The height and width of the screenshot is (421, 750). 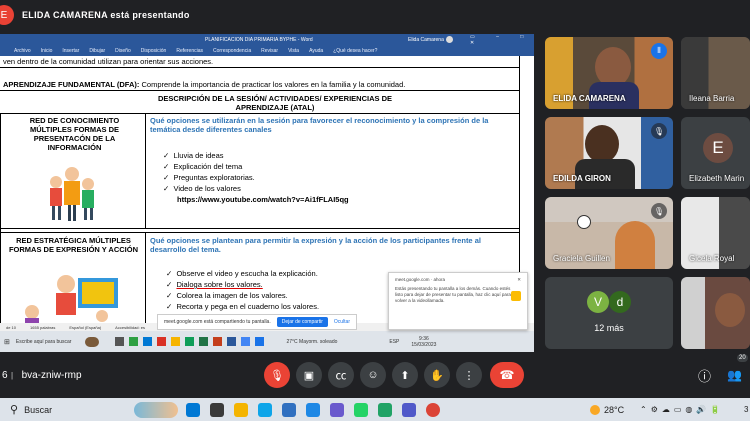 What do you see at coordinates (715, 233) in the screenshot?
I see `participant-tile: Gicela Royal` at bounding box center [715, 233].